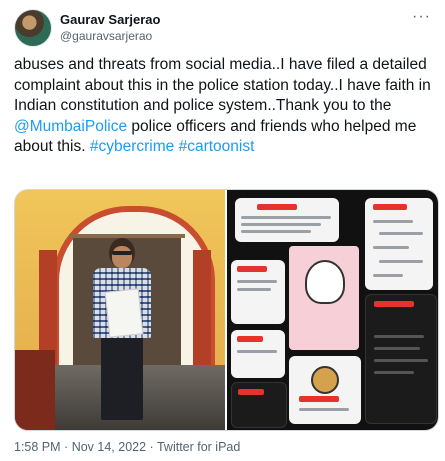 The width and height of the screenshot is (445, 461). What do you see at coordinates (33, 28) in the screenshot?
I see `avatar` at bounding box center [33, 28].